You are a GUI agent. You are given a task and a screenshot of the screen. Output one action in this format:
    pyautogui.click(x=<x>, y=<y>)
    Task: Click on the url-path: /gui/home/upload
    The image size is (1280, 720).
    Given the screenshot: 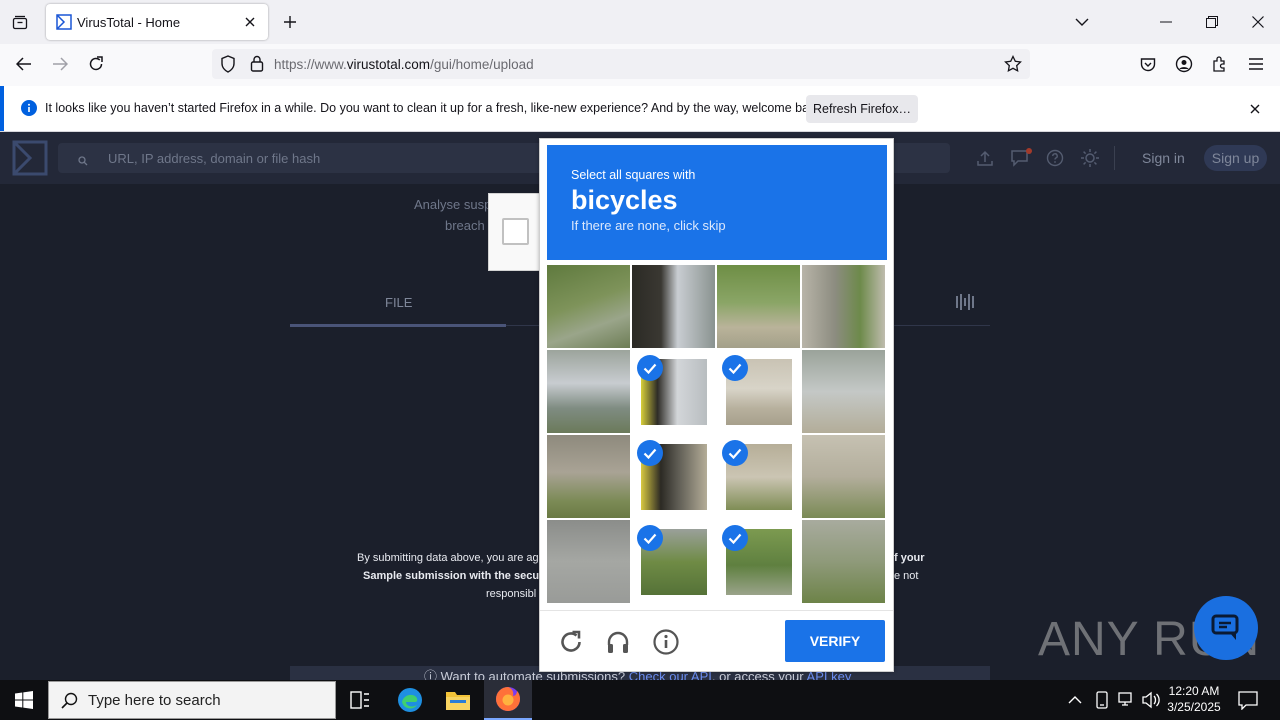 What is the action you would take?
    pyautogui.click(x=482, y=64)
    